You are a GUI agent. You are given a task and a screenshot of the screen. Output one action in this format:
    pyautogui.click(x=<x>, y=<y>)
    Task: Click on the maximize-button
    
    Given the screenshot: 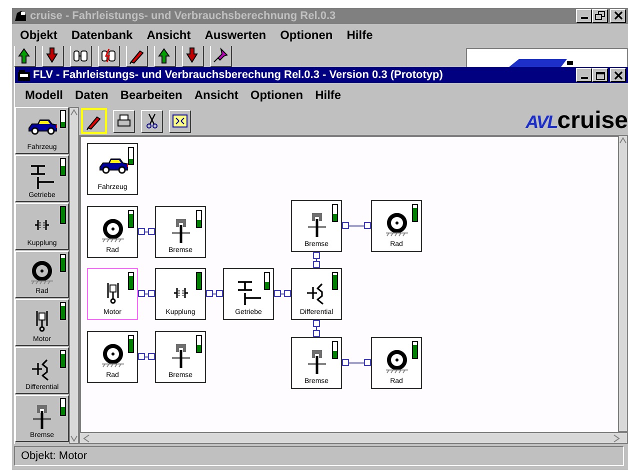 What is the action you would take?
    pyautogui.click(x=600, y=75)
    